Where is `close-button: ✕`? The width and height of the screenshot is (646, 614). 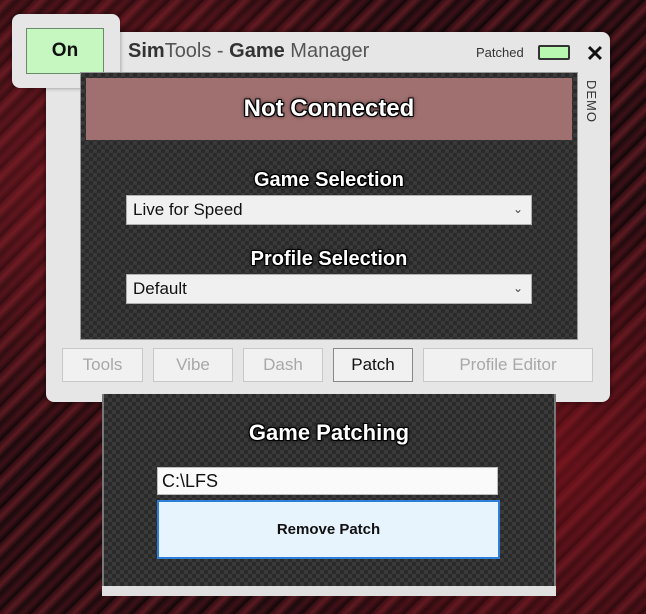 close-button: ✕ is located at coordinates (595, 53).